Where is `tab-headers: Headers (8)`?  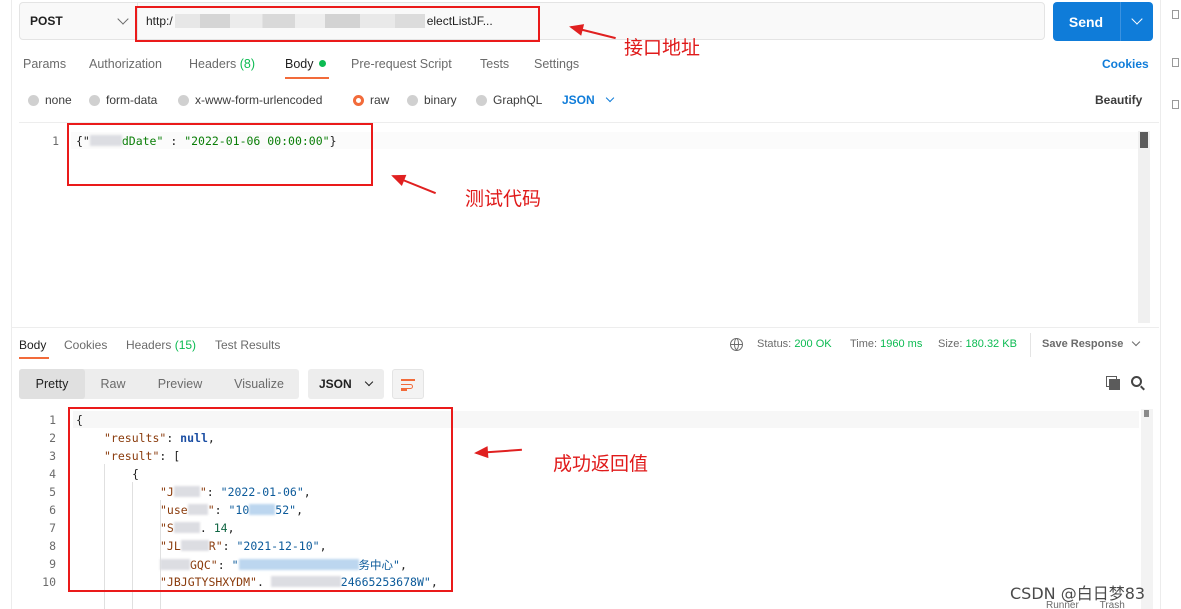
tab-headers: Headers (8) is located at coordinates (222, 64).